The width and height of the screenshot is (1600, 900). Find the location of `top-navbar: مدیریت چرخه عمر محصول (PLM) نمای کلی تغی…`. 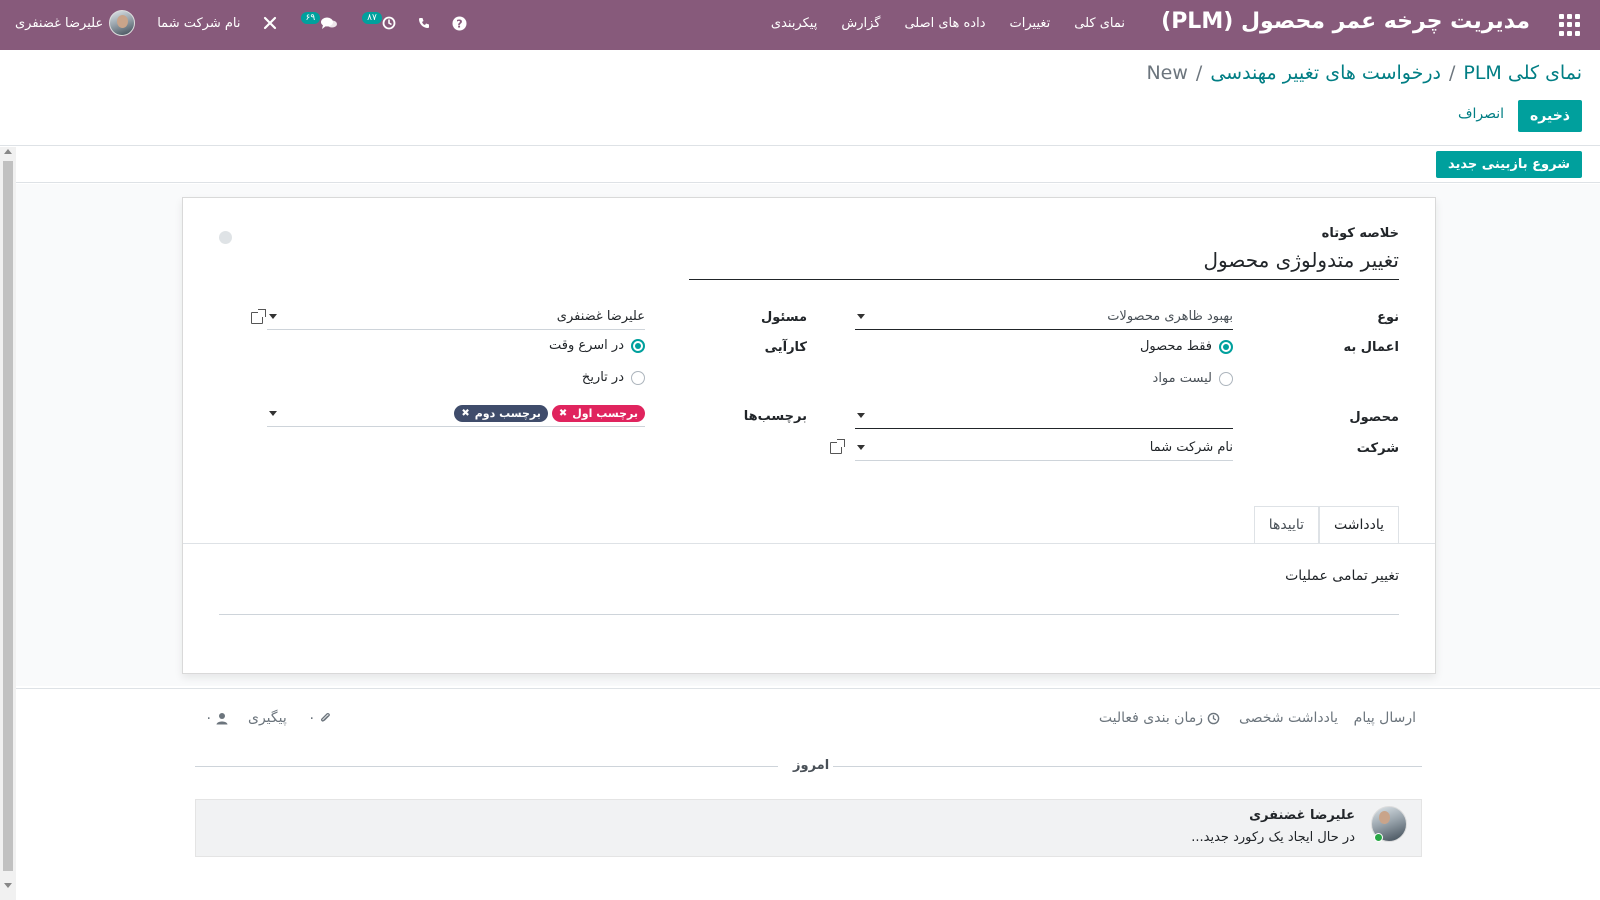

top-navbar: مدیریت چرخه عمر محصول (PLM) نمای کلی تغی… is located at coordinates (800, 25).